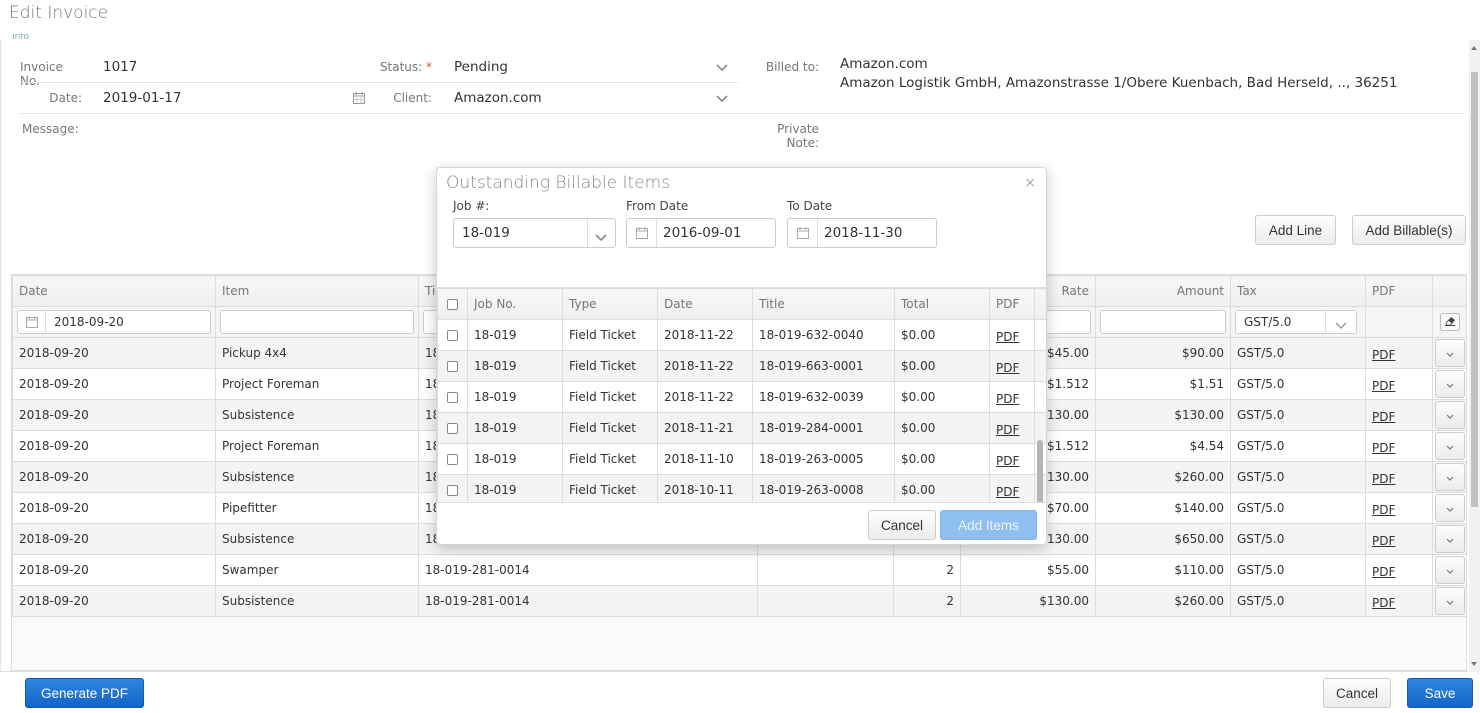 This screenshot has width=1480, height=713. What do you see at coordinates (1409, 230) in the screenshot?
I see `add-billables-button: Add Billable(s)` at bounding box center [1409, 230].